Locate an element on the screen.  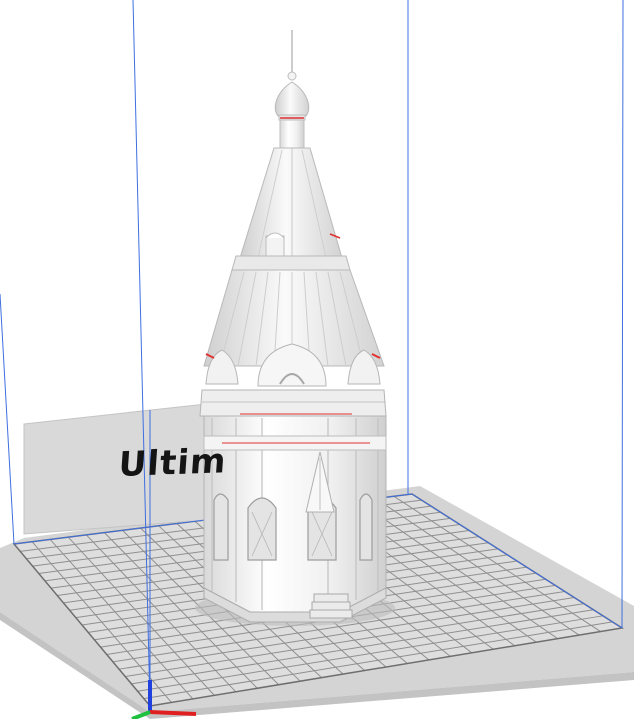
printer-back-panel is located at coordinates (115, 469).